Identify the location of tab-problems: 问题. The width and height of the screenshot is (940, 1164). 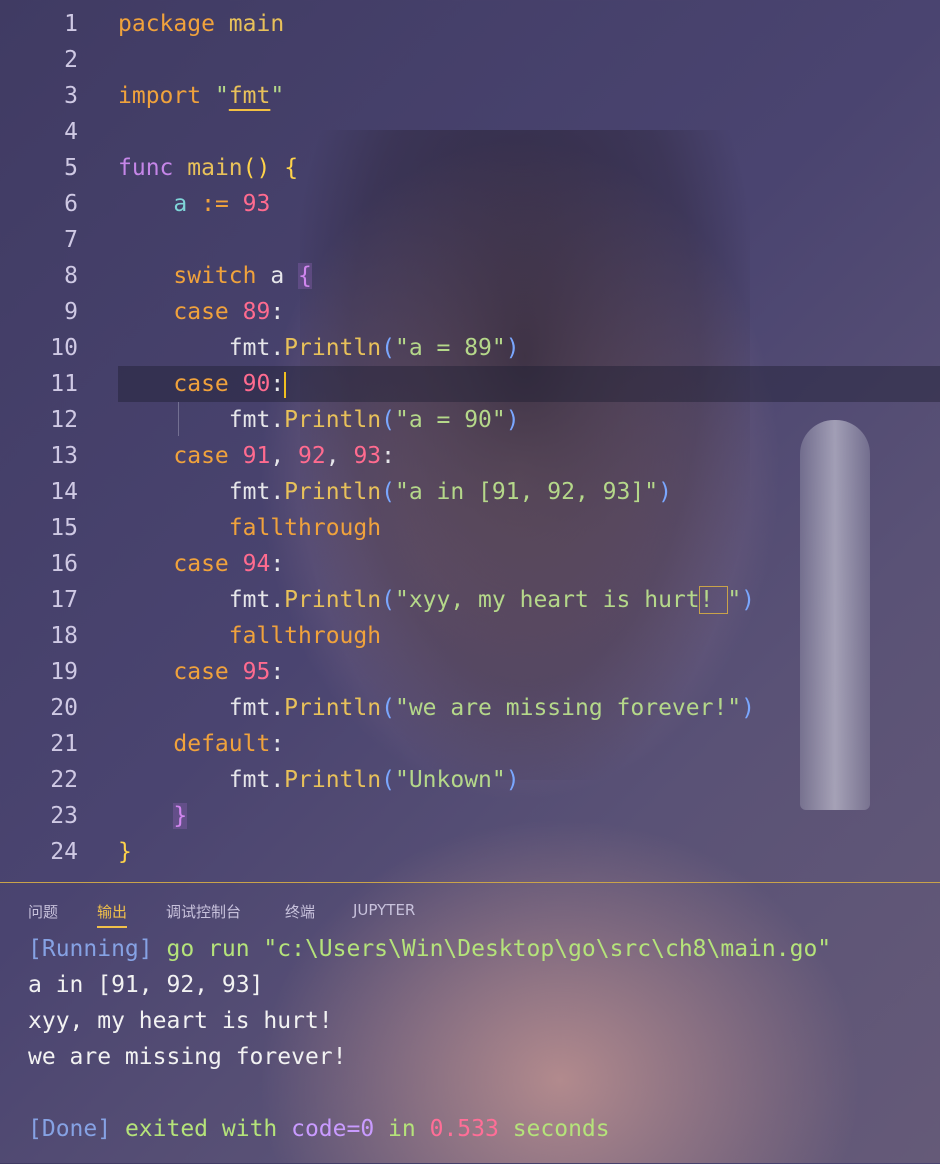
(43, 911).